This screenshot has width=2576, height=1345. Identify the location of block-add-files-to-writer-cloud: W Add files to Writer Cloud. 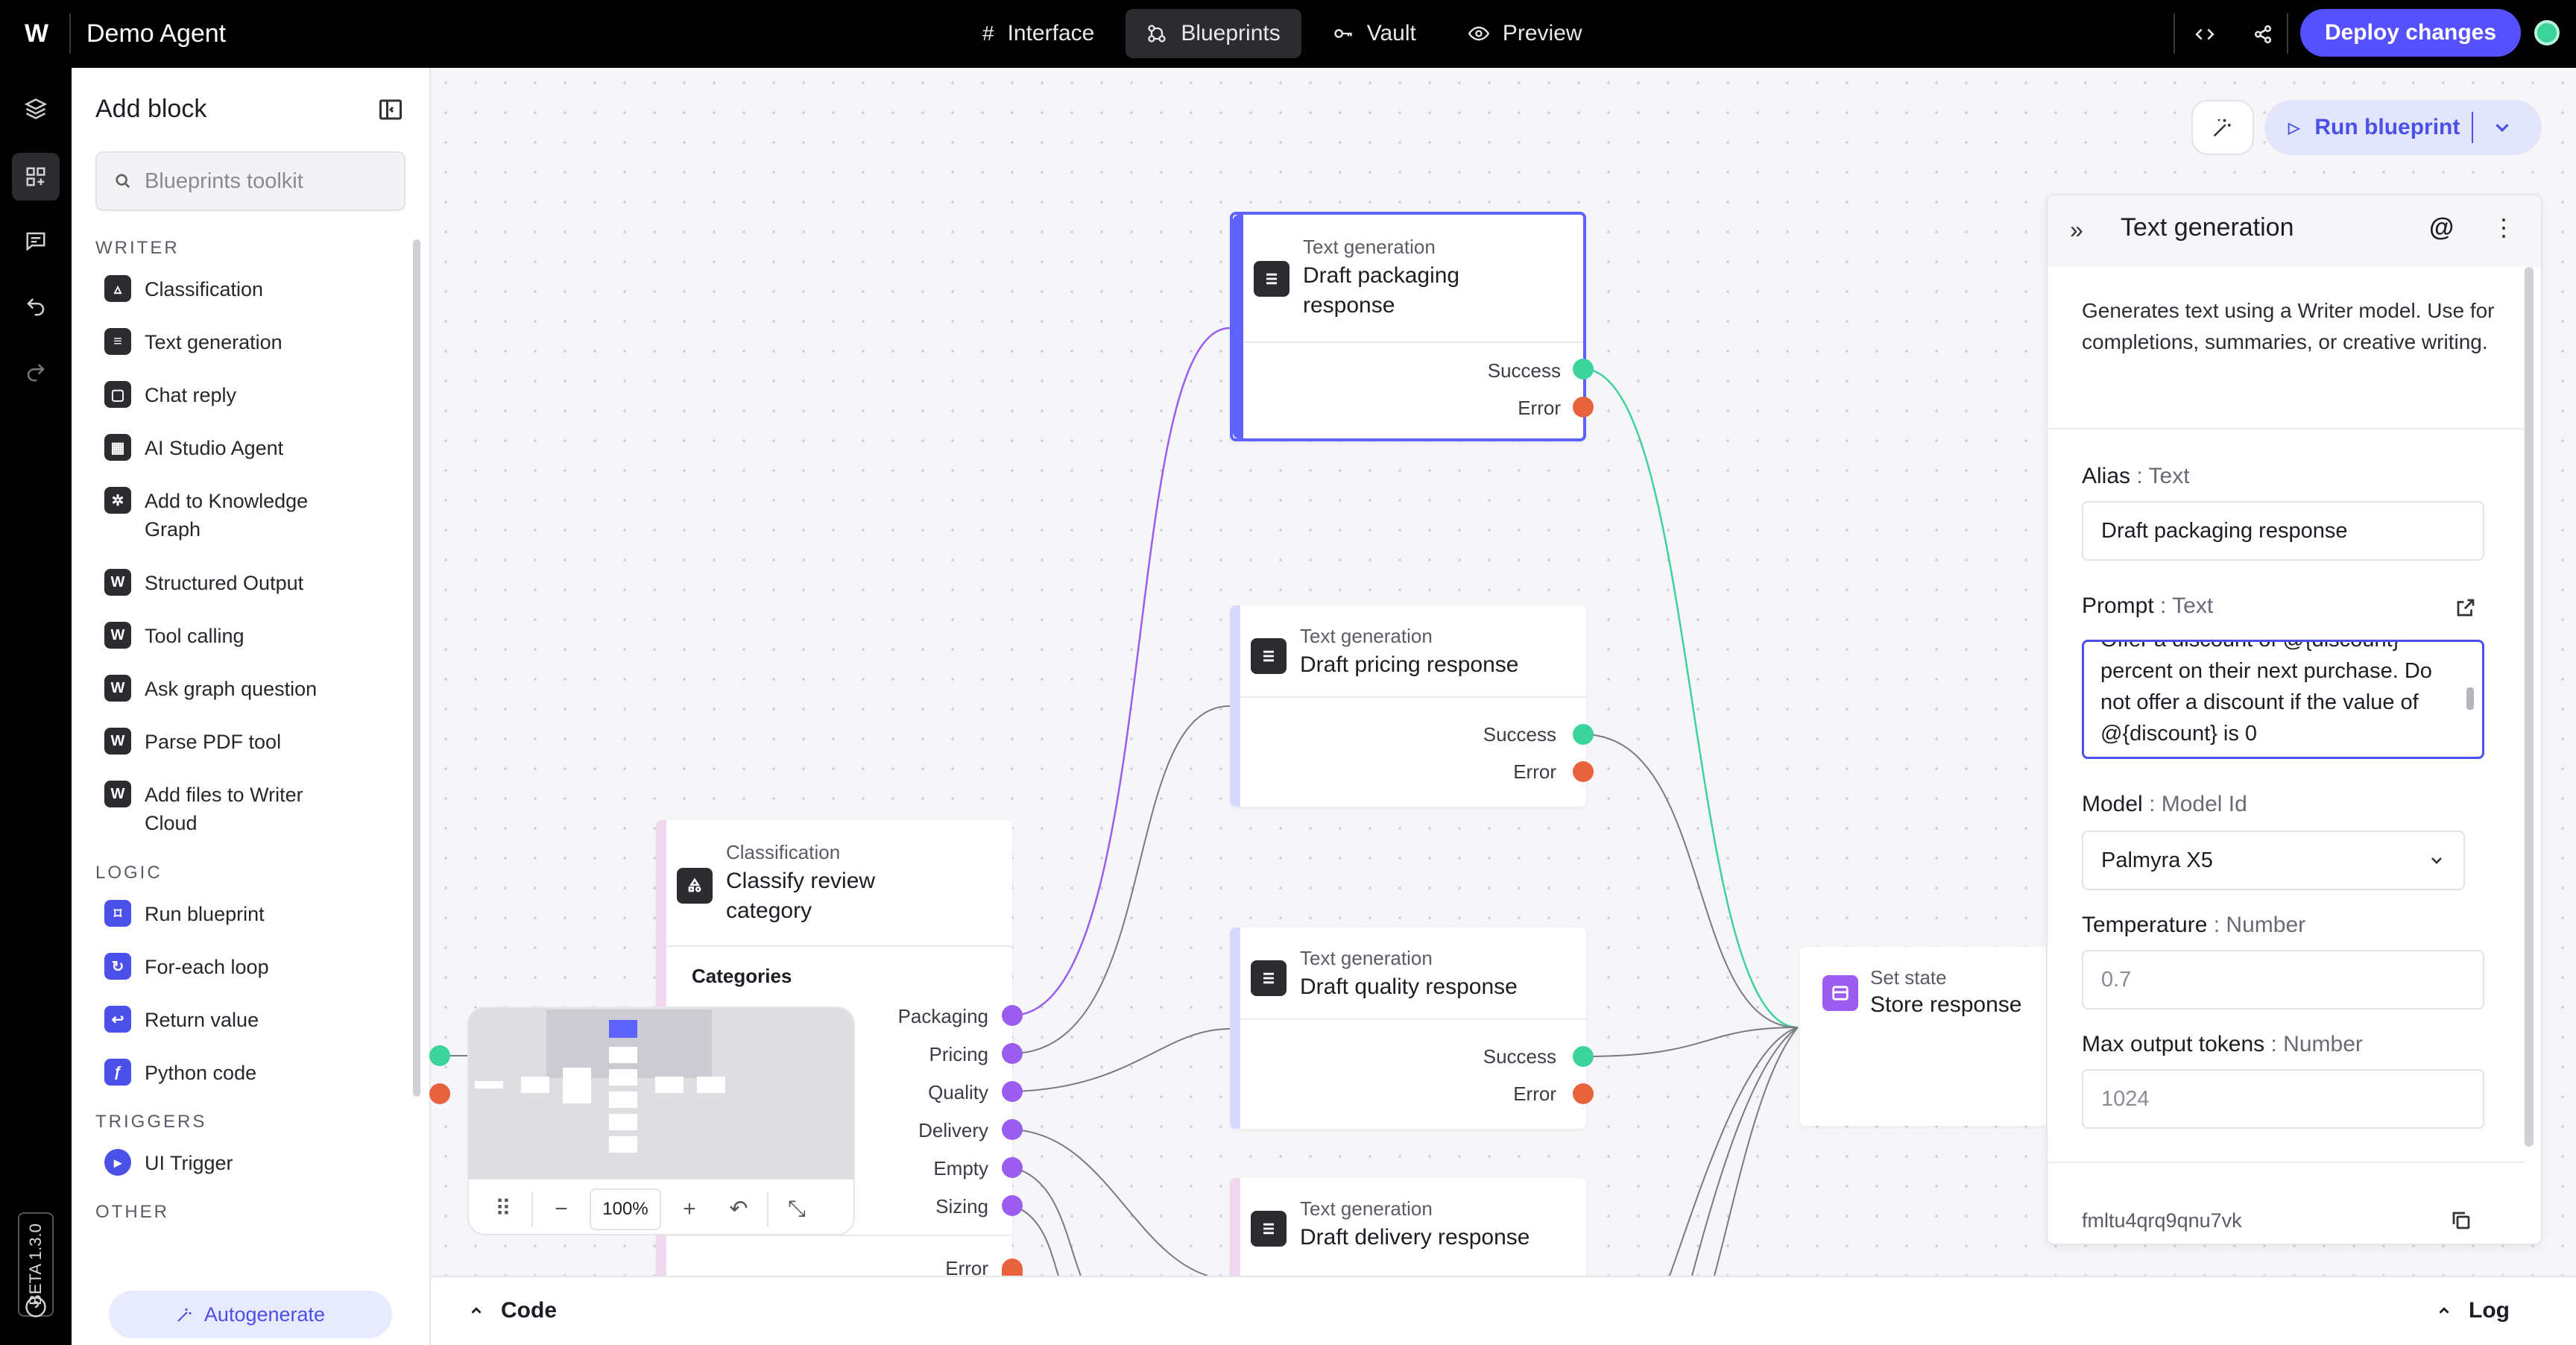
(246, 810).